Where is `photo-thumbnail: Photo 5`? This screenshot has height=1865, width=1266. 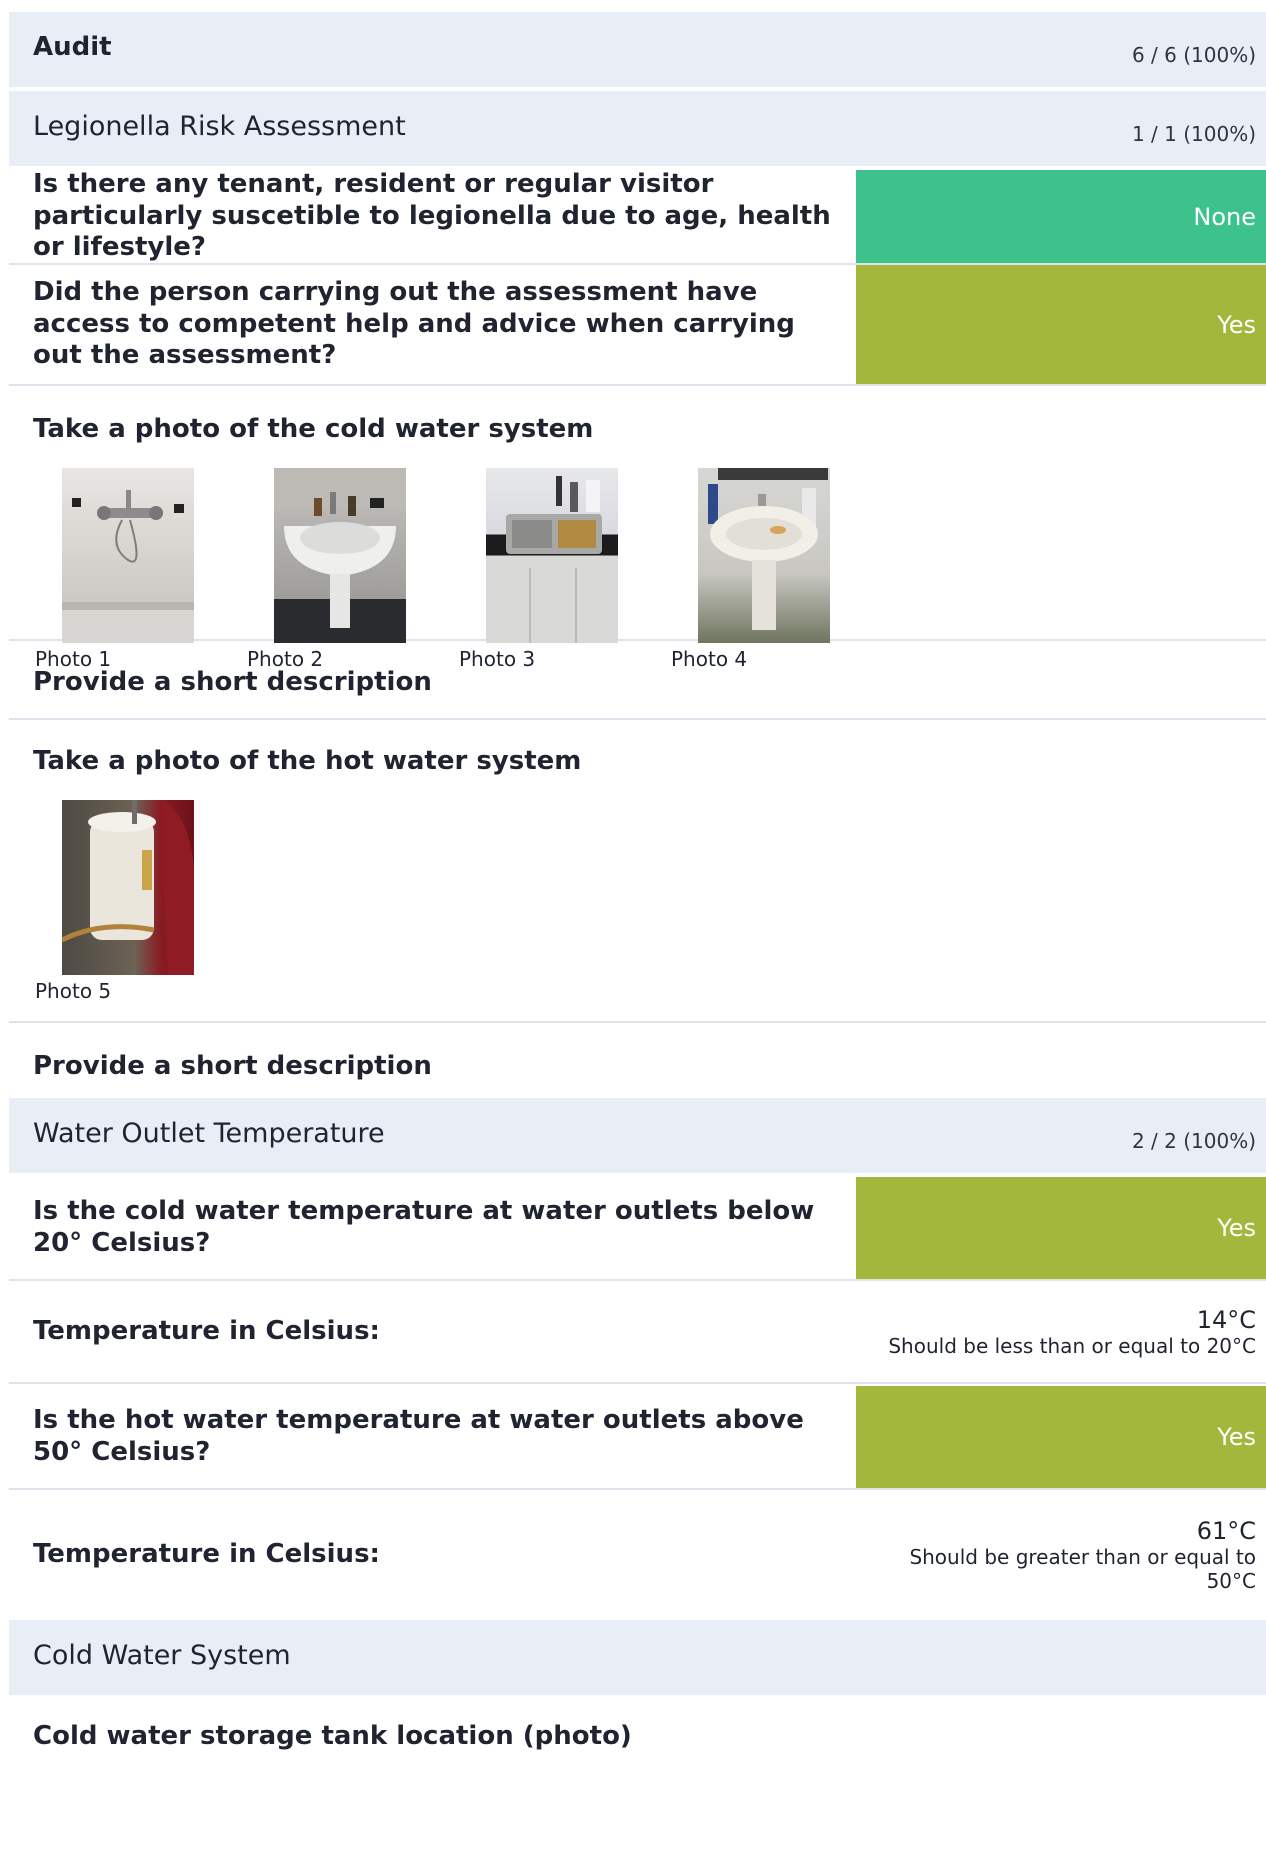 photo-thumbnail: Photo 5 is located at coordinates (141, 901).